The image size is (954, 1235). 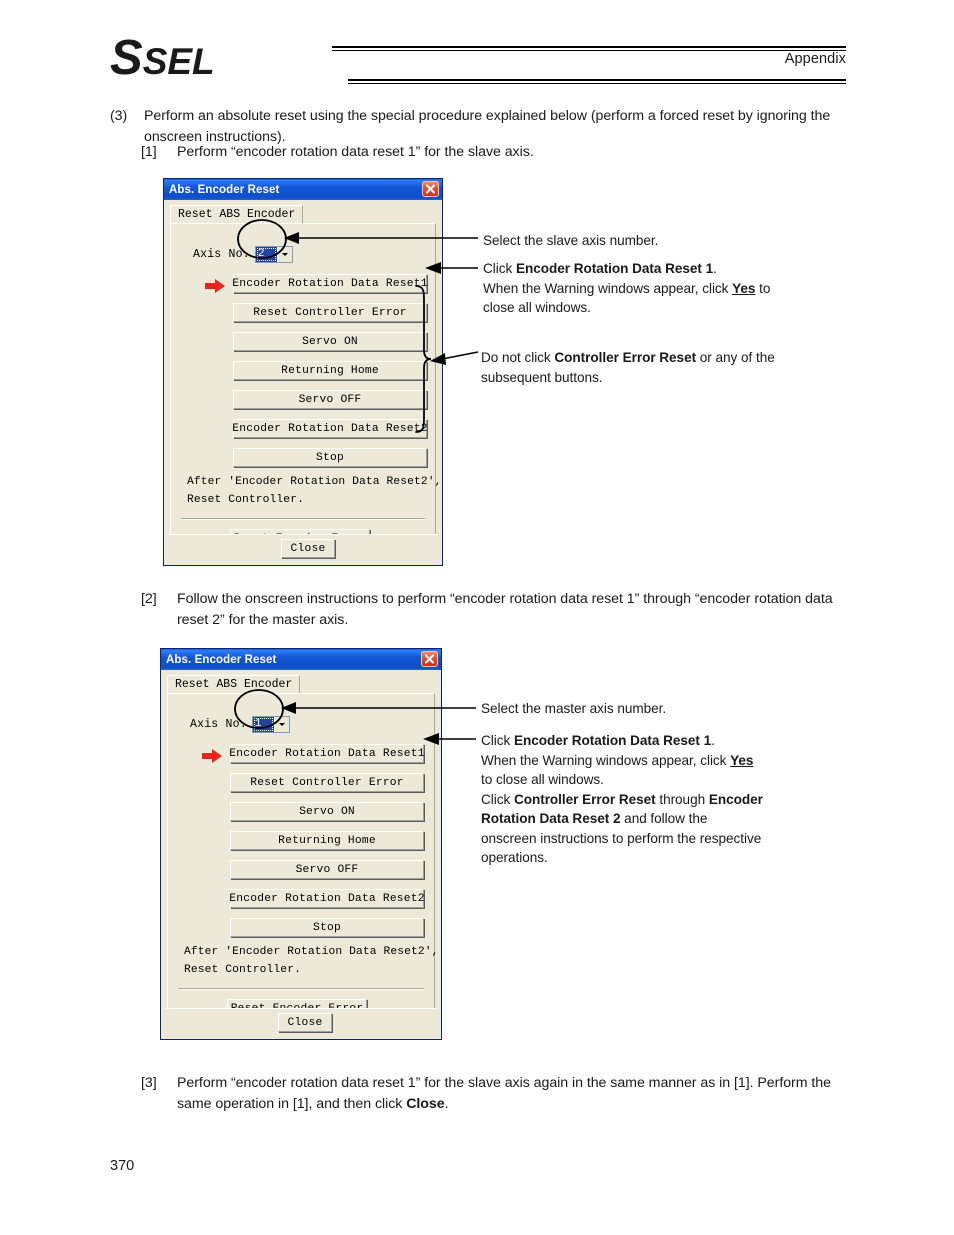 I want to click on callout-text: and follow the, so click(x=664, y=818).